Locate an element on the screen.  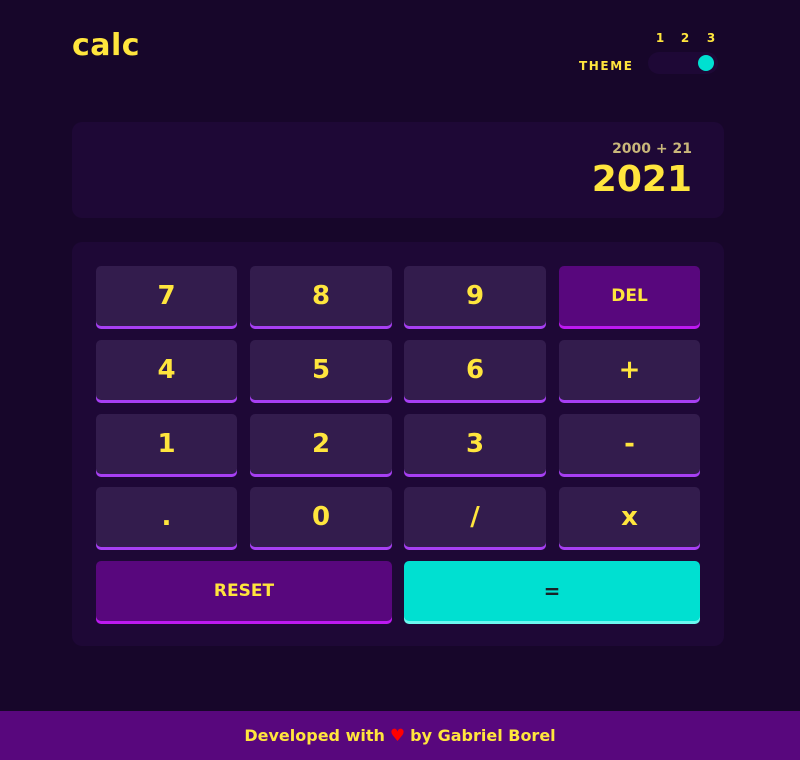
key-0: 0 is located at coordinates (321, 517).